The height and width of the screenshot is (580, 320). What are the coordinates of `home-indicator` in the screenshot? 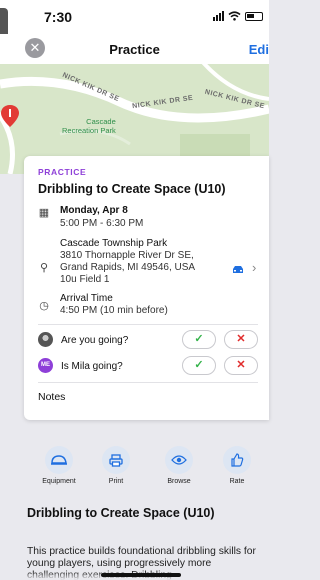 It's located at (141, 575).